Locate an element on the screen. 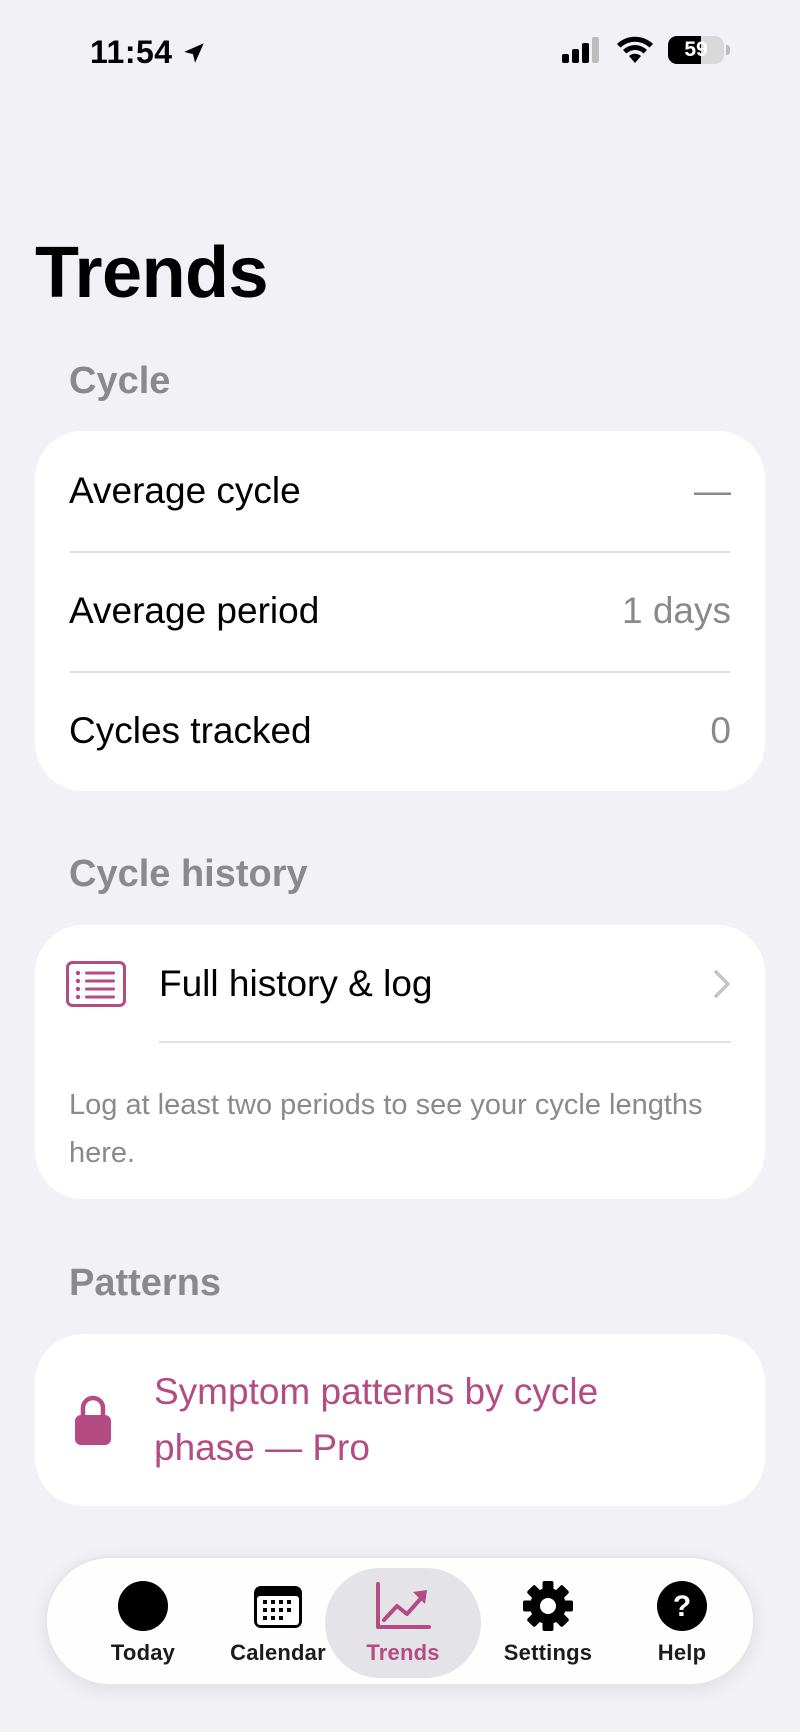 The height and width of the screenshot is (1732, 800). symptom-patterns-pro-row: Symptom patterns by cycle phase — Pro is located at coordinates (400, 1420).